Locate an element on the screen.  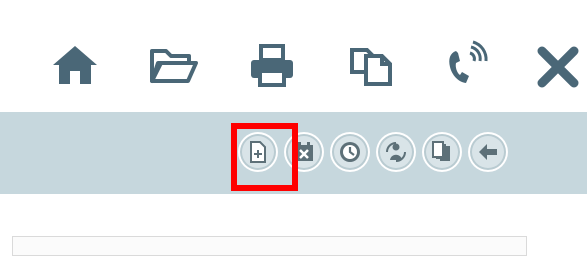
content-panel is located at coordinates (269, 246).